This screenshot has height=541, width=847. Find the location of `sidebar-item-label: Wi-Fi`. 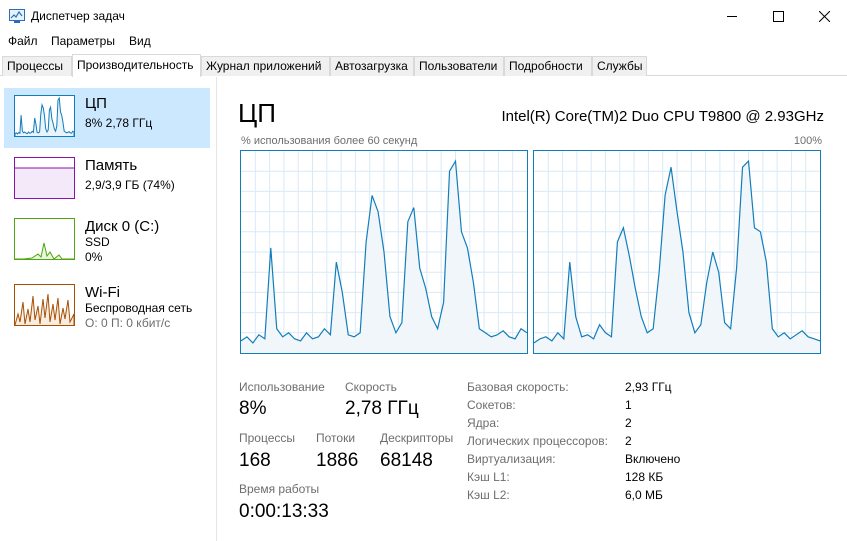

sidebar-item-label: Wi-Fi is located at coordinates (102, 292).